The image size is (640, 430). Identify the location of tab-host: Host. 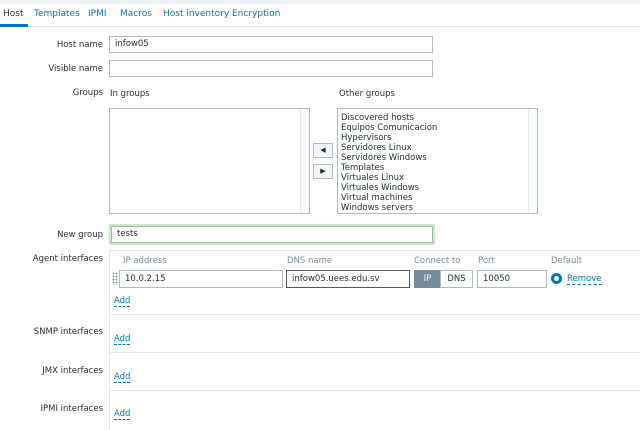
(13, 14).